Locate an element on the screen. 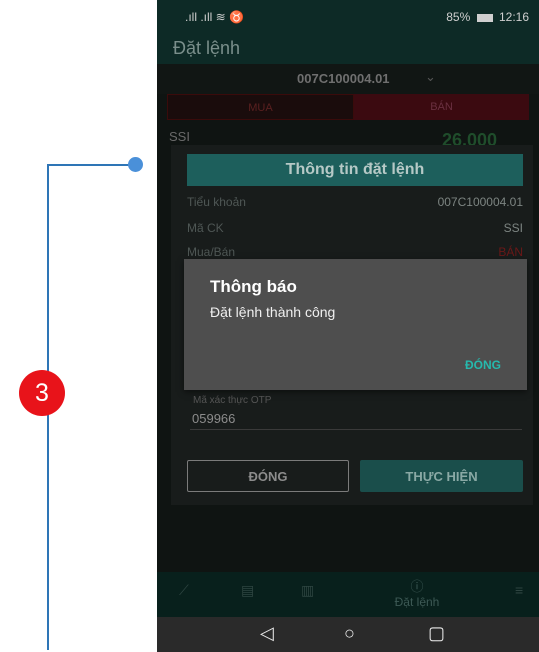 The height and width of the screenshot is (652, 539). otp-input is located at coordinates (356, 418).